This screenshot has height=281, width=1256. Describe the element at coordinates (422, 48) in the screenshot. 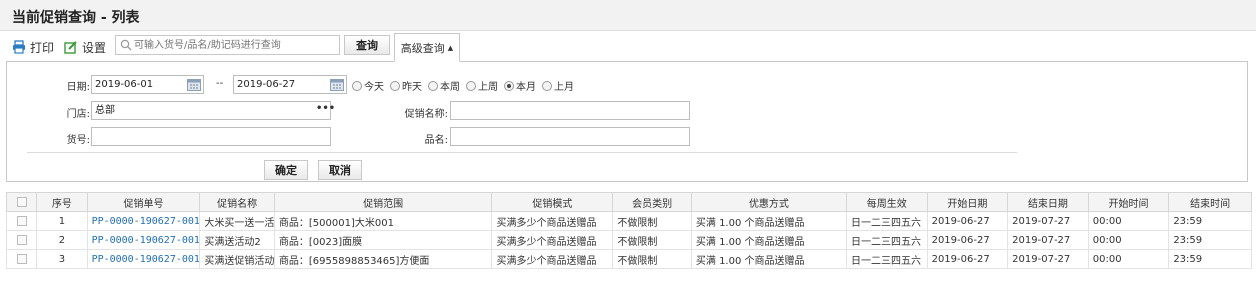

I see `advanced-search-label: 高级查询` at that location.